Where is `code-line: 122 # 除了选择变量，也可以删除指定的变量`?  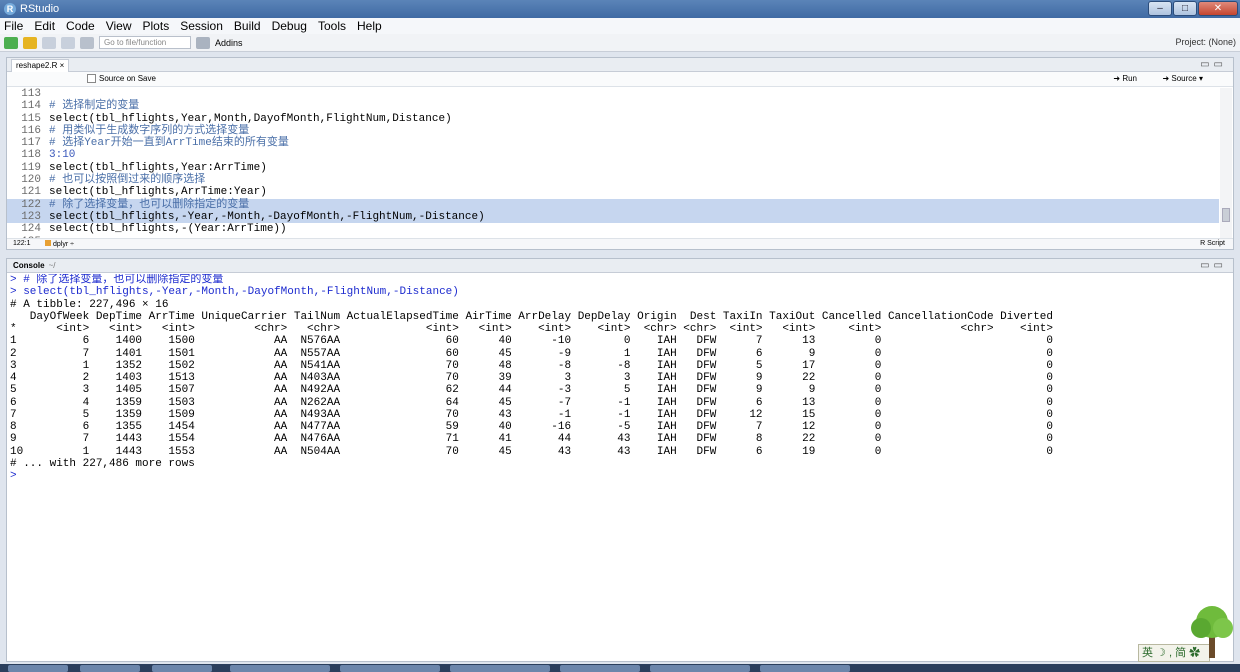
code-line: 122 # 除了选择变量，也可以删除指定的变量 is located at coordinates (613, 204).